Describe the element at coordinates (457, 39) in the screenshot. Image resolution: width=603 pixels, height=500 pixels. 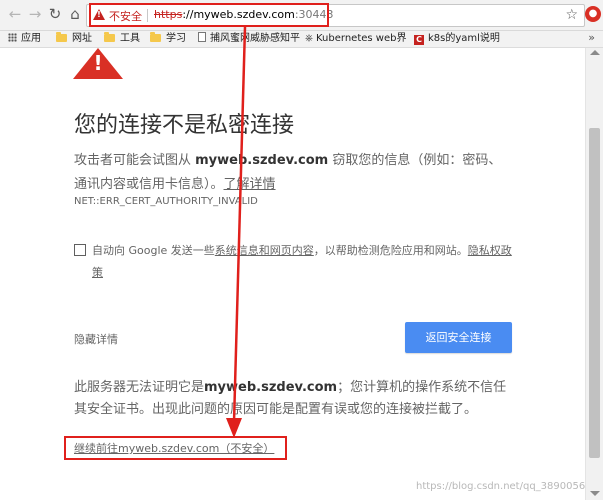
I see `bookmark-k8s-yaml: Ck8s的yaml说明` at that location.